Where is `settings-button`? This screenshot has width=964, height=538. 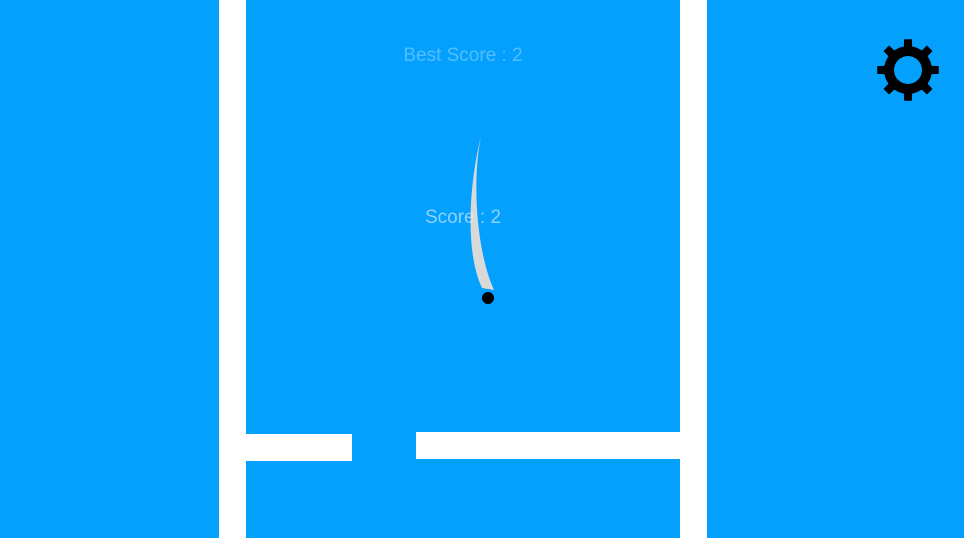 settings-button is located at coordinates (908, 70).